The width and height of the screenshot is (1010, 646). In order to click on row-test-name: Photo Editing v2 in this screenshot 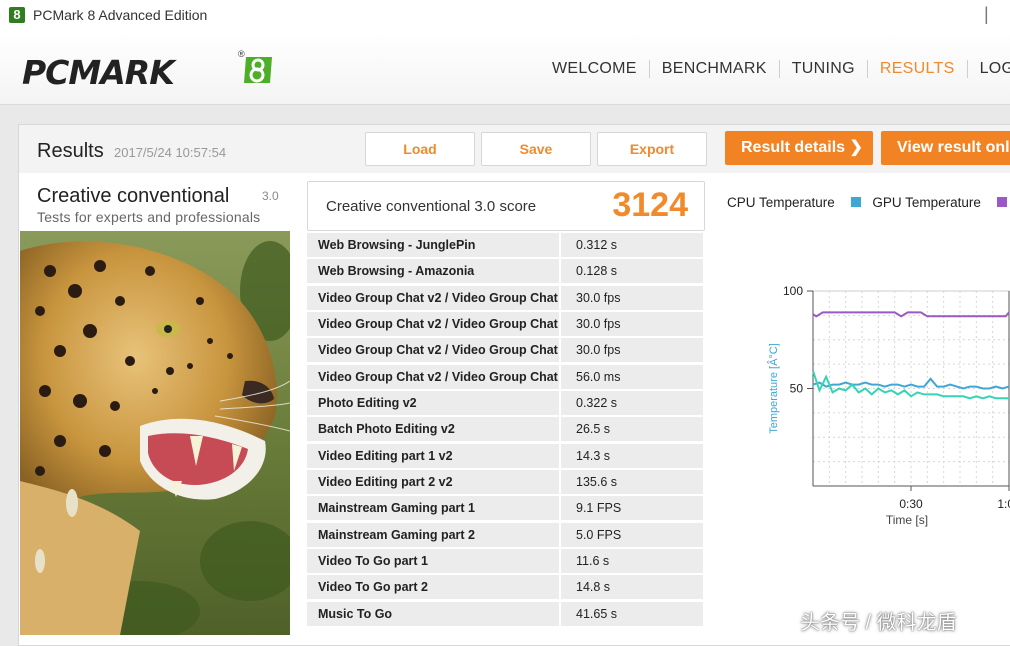, I will do `click(434, 403)`.